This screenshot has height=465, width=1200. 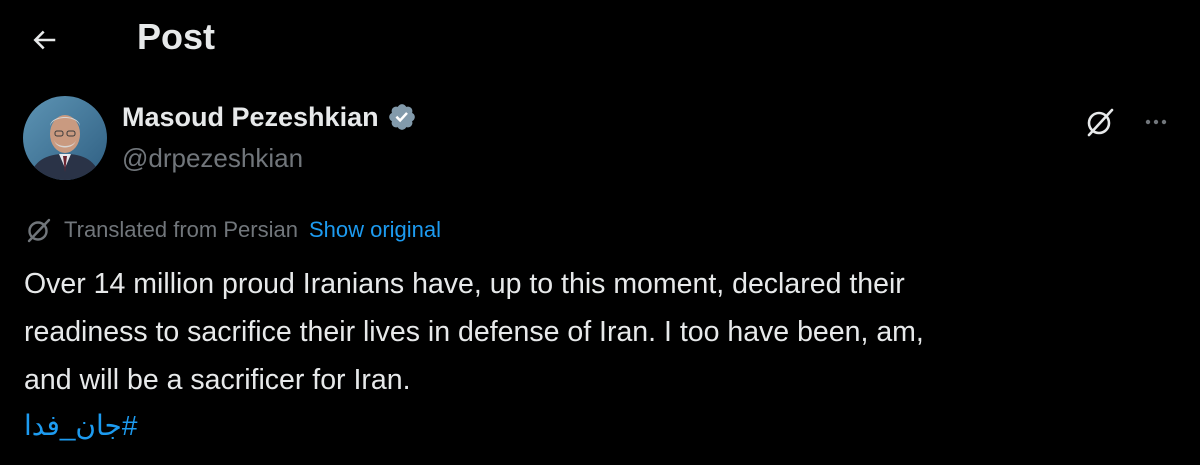 I want to click on page-title: Post, so click(x=176, y=36).